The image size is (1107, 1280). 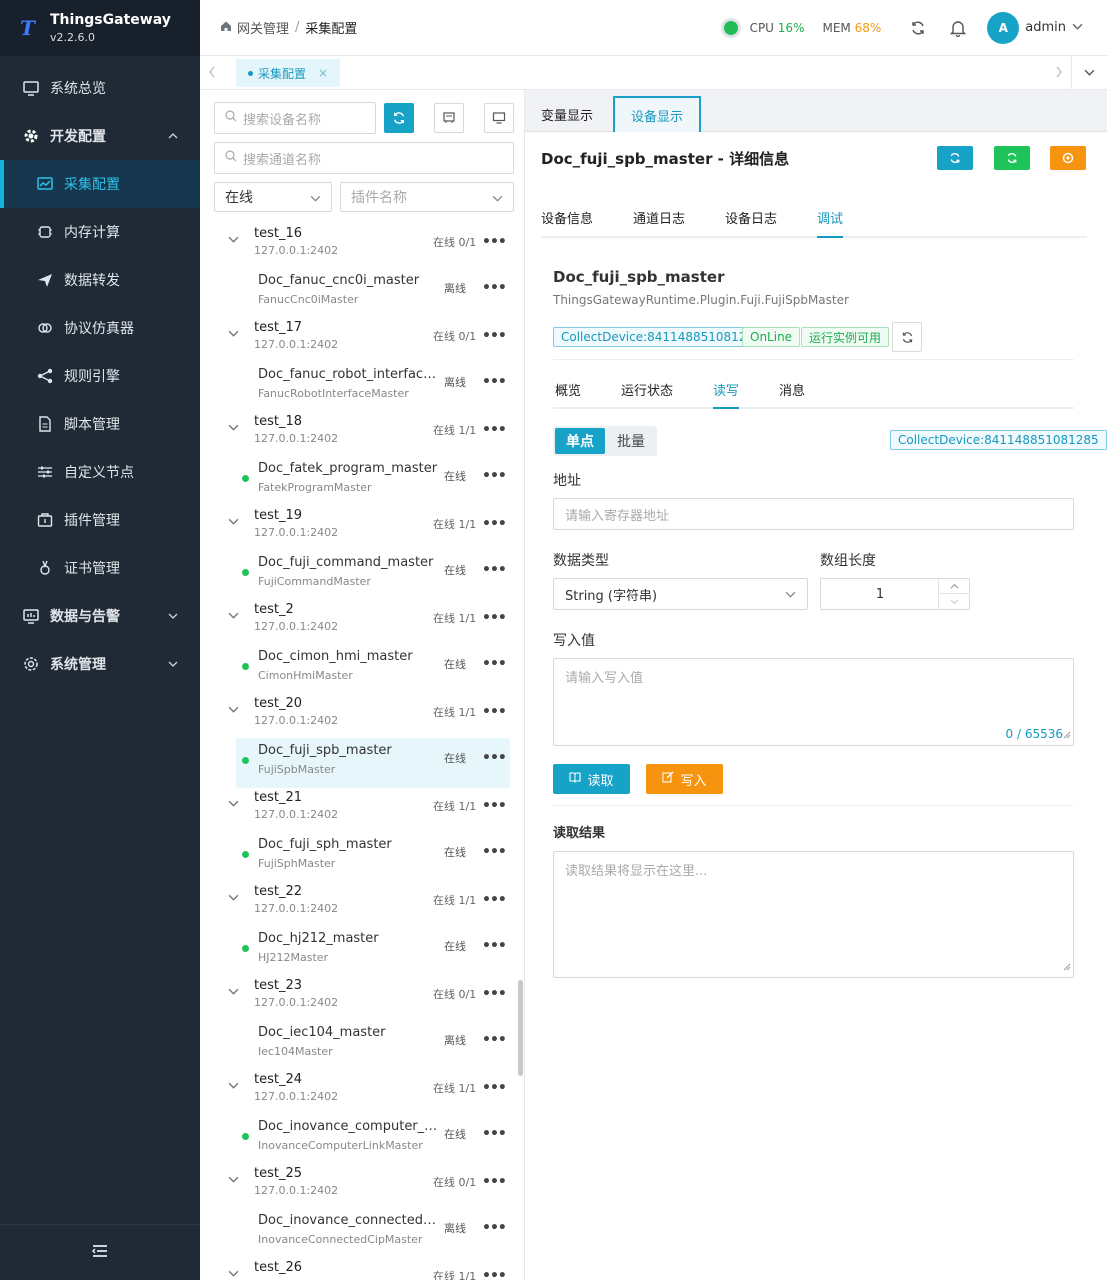 What do you see at coordinates (212, 74) in the screenshot?
I see `tabs-scroll-left-icon` at bounding box center [212, 74].